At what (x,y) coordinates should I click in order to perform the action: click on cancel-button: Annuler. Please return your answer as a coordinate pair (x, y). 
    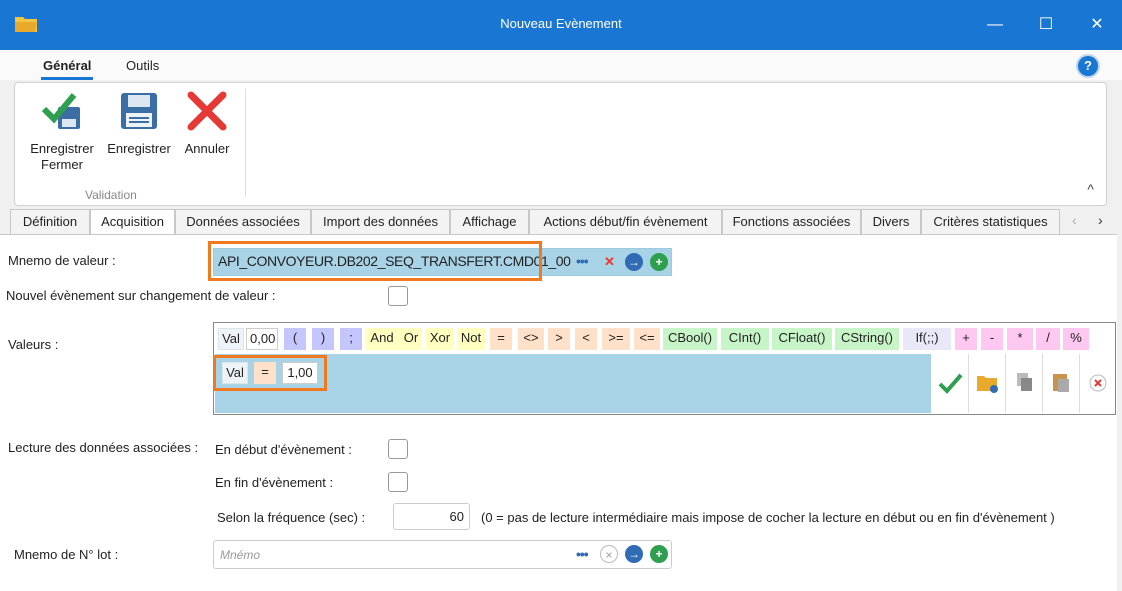
    Looking at the image, I should click on (207, 123).